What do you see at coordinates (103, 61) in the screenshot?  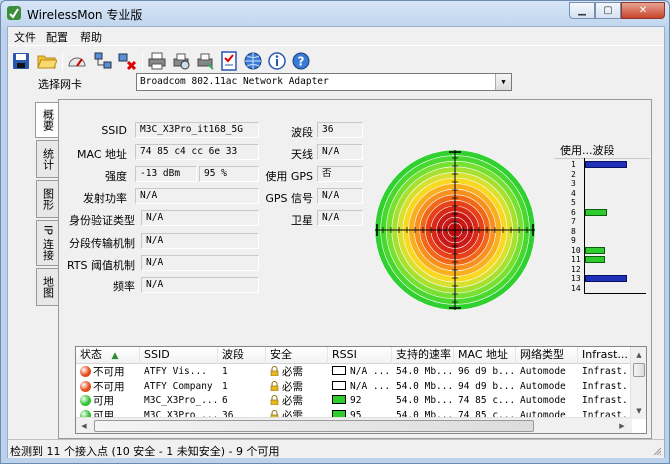 I see `network-button` at bounding box center [103, 61].